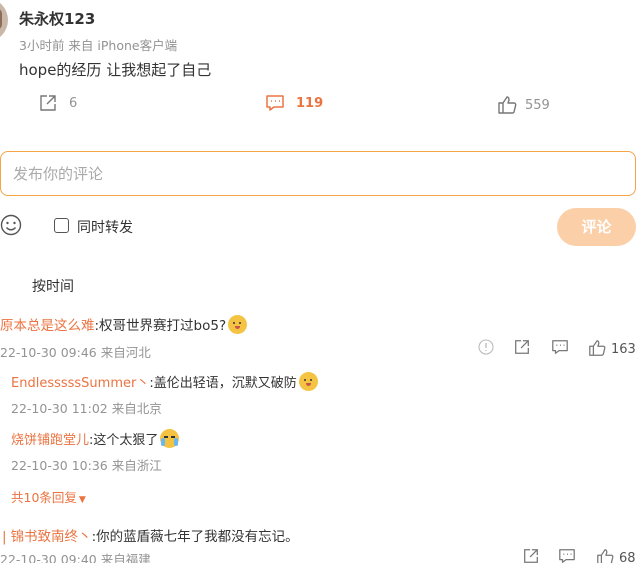  Describe the element at coordinates (86, 408) in the screenshot. I see `reply-meta: 22-10-30 11:02 来自北京` at that location.